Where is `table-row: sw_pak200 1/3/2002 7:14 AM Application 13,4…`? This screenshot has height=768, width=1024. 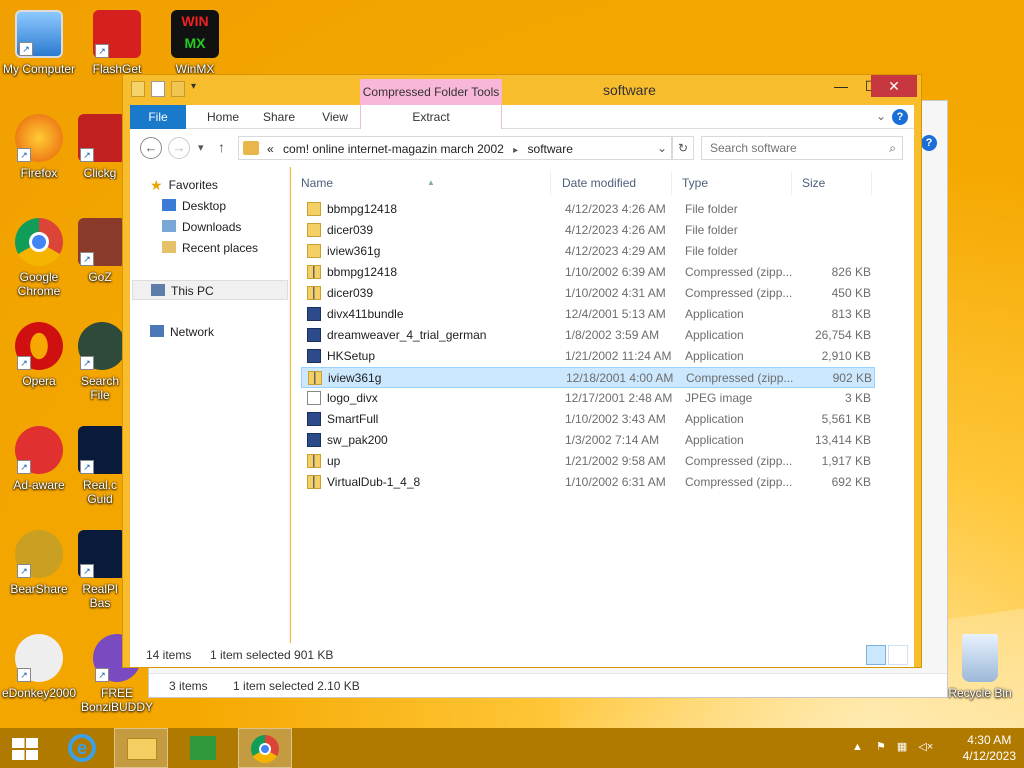 table-row: sw_pak200 1/3/2002 7:14 AM Application 13,4… is located at coordinates (588, 440).